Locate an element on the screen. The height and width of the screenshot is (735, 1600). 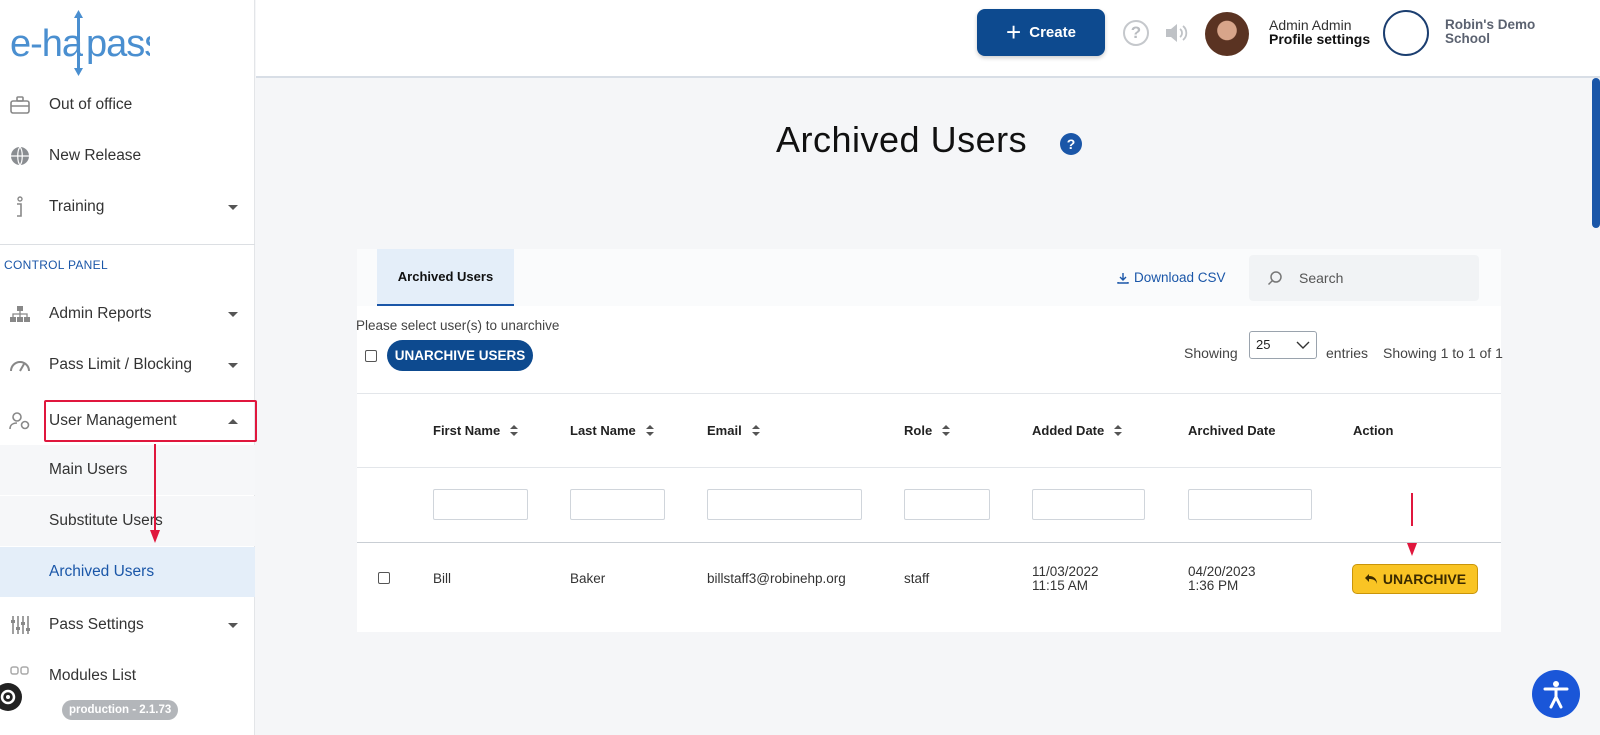
column-header-first-name: First Name is located at coordinates (476, 430).